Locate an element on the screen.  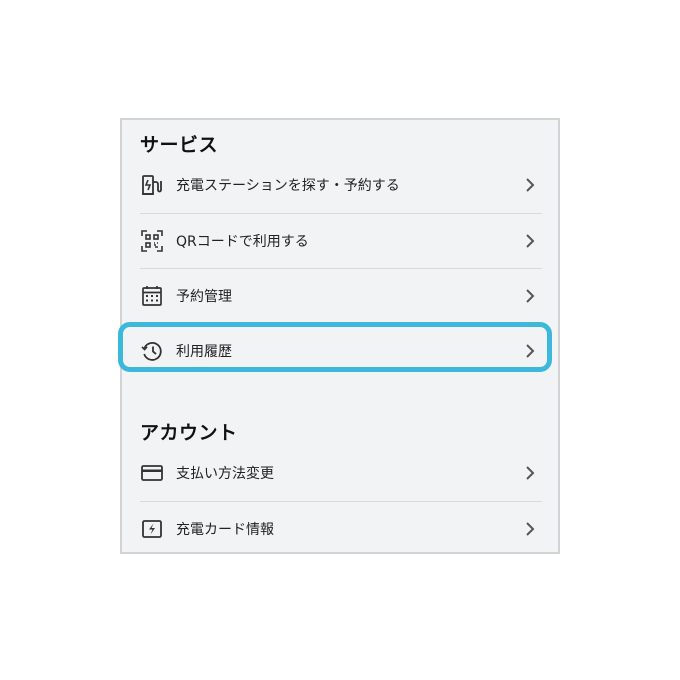
menu-item-find-reserve-station: 充電ステーションを探す・予約する is located at coordinates (341, 185).